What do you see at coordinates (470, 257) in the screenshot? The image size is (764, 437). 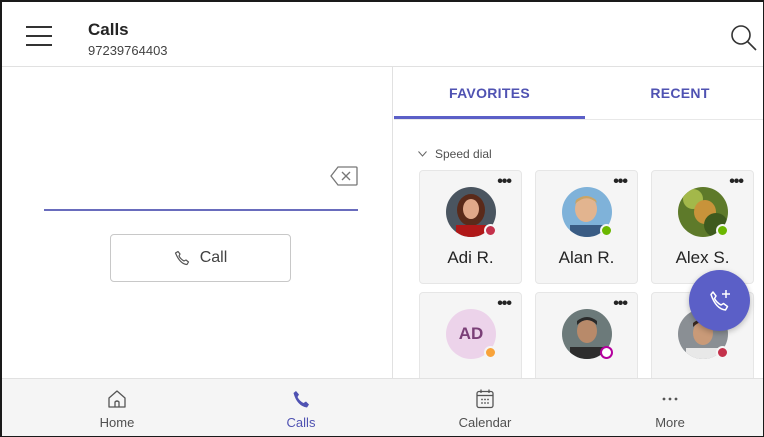 I see `contact-name: Adi R.` at bounding box center [470, 257].